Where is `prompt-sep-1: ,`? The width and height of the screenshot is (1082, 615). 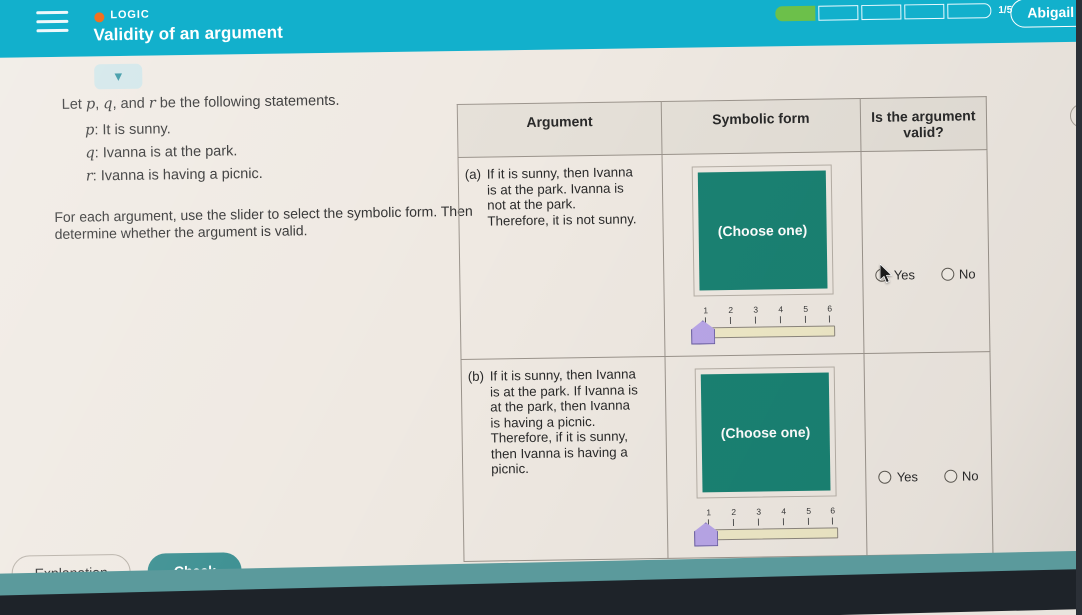 prompt-sep-1: , is located at coordinates (99, 104).